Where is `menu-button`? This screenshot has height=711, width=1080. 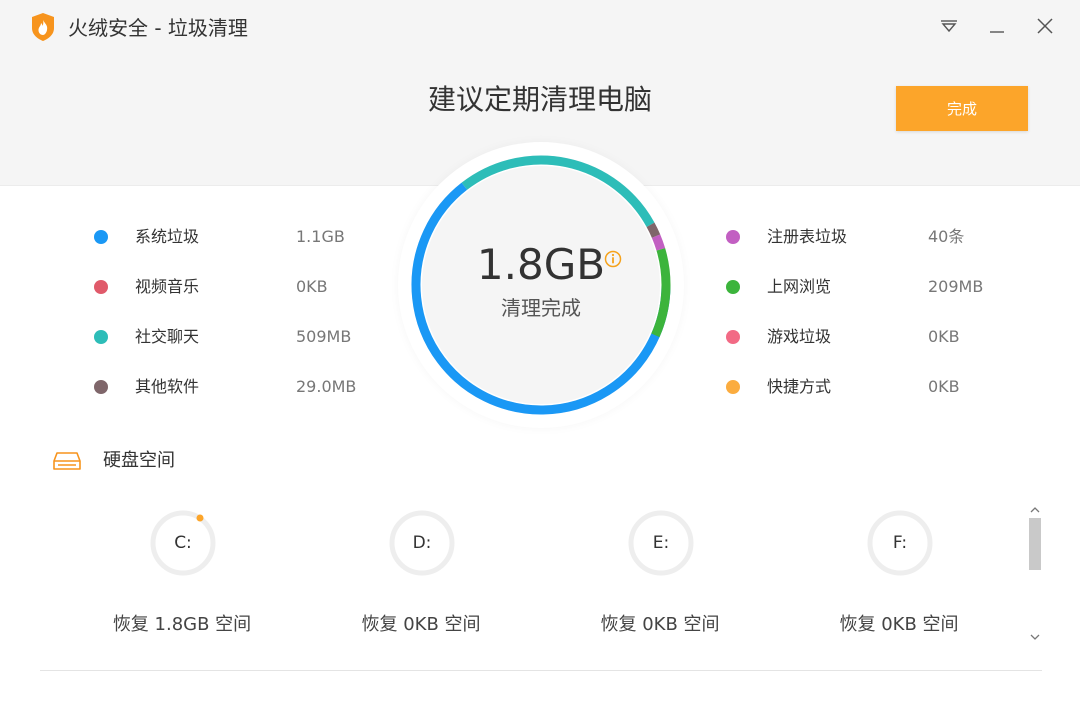 menu-button is located at coordinates (949, 26).